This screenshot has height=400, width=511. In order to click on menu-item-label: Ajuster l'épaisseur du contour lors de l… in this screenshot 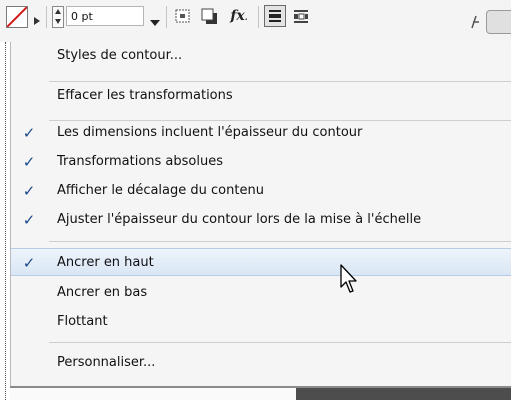, I will do `click(239, 219)`.